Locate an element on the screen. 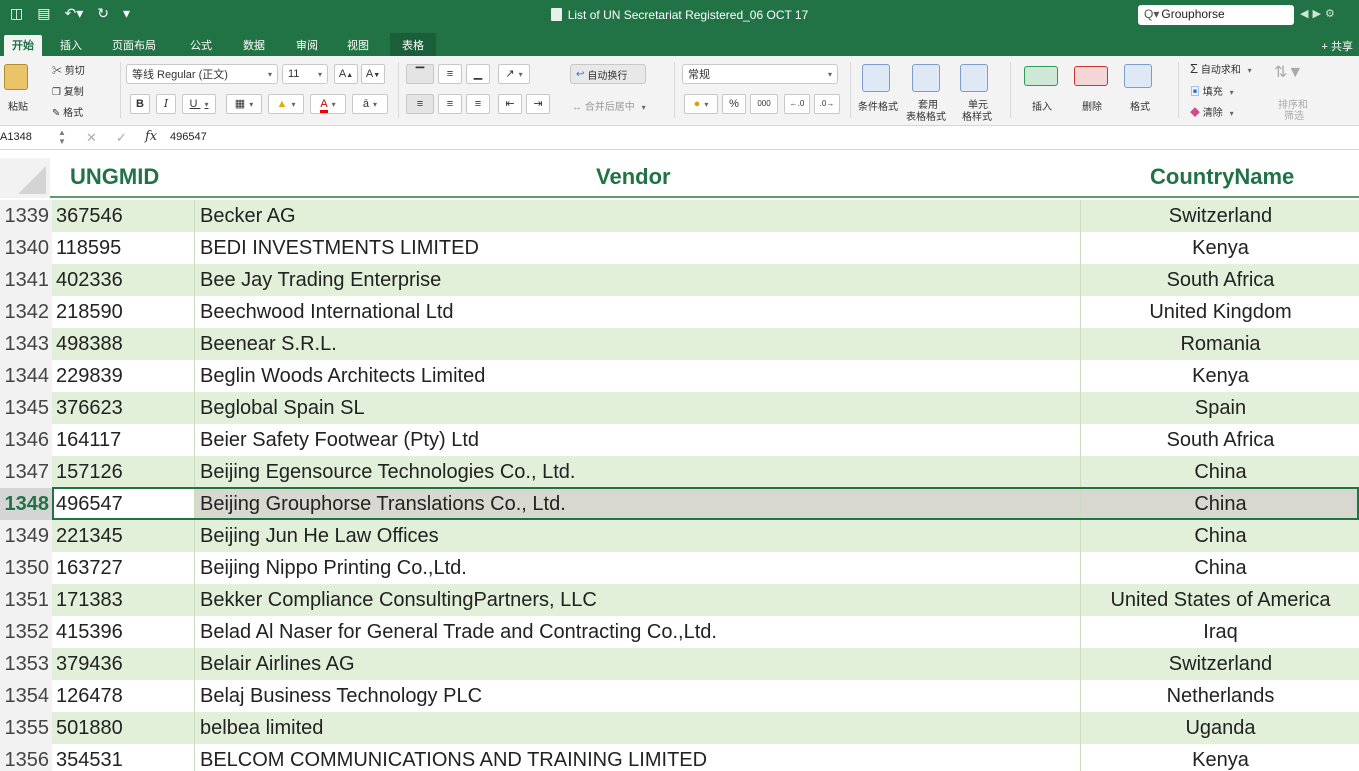 The width and height of the screenshot is (1359, 771). cell-ungmid: 367546 is located at coordinates (89, 216).